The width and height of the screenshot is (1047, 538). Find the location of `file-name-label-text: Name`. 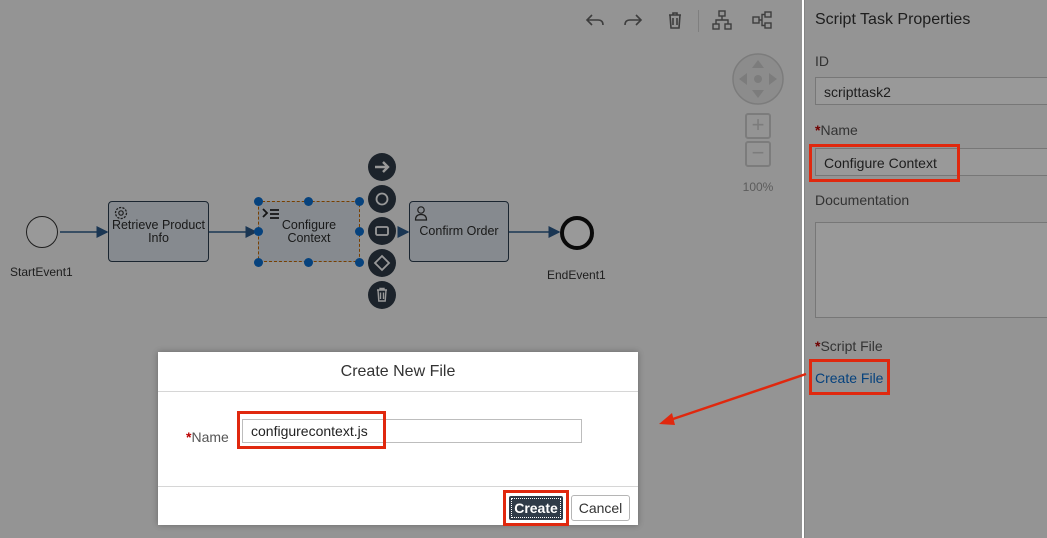

file-name-label-text: Name is located at coordinates (210, 437).